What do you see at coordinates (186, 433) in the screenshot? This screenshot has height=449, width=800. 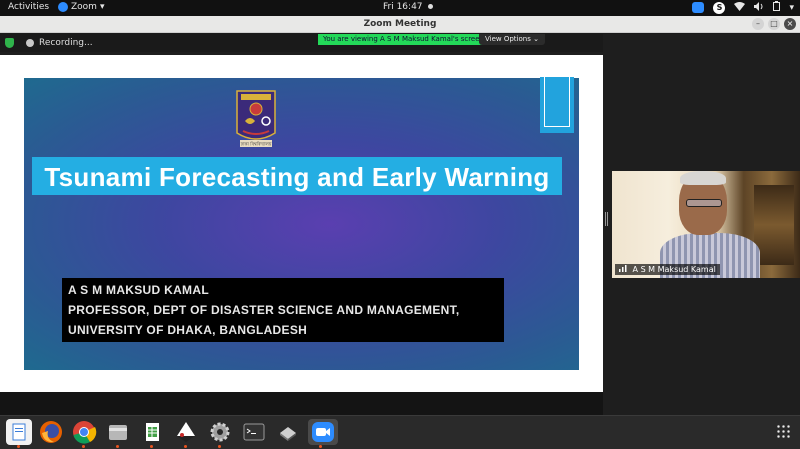 I see `inkscape-icon` at bounding box center [186, 433].